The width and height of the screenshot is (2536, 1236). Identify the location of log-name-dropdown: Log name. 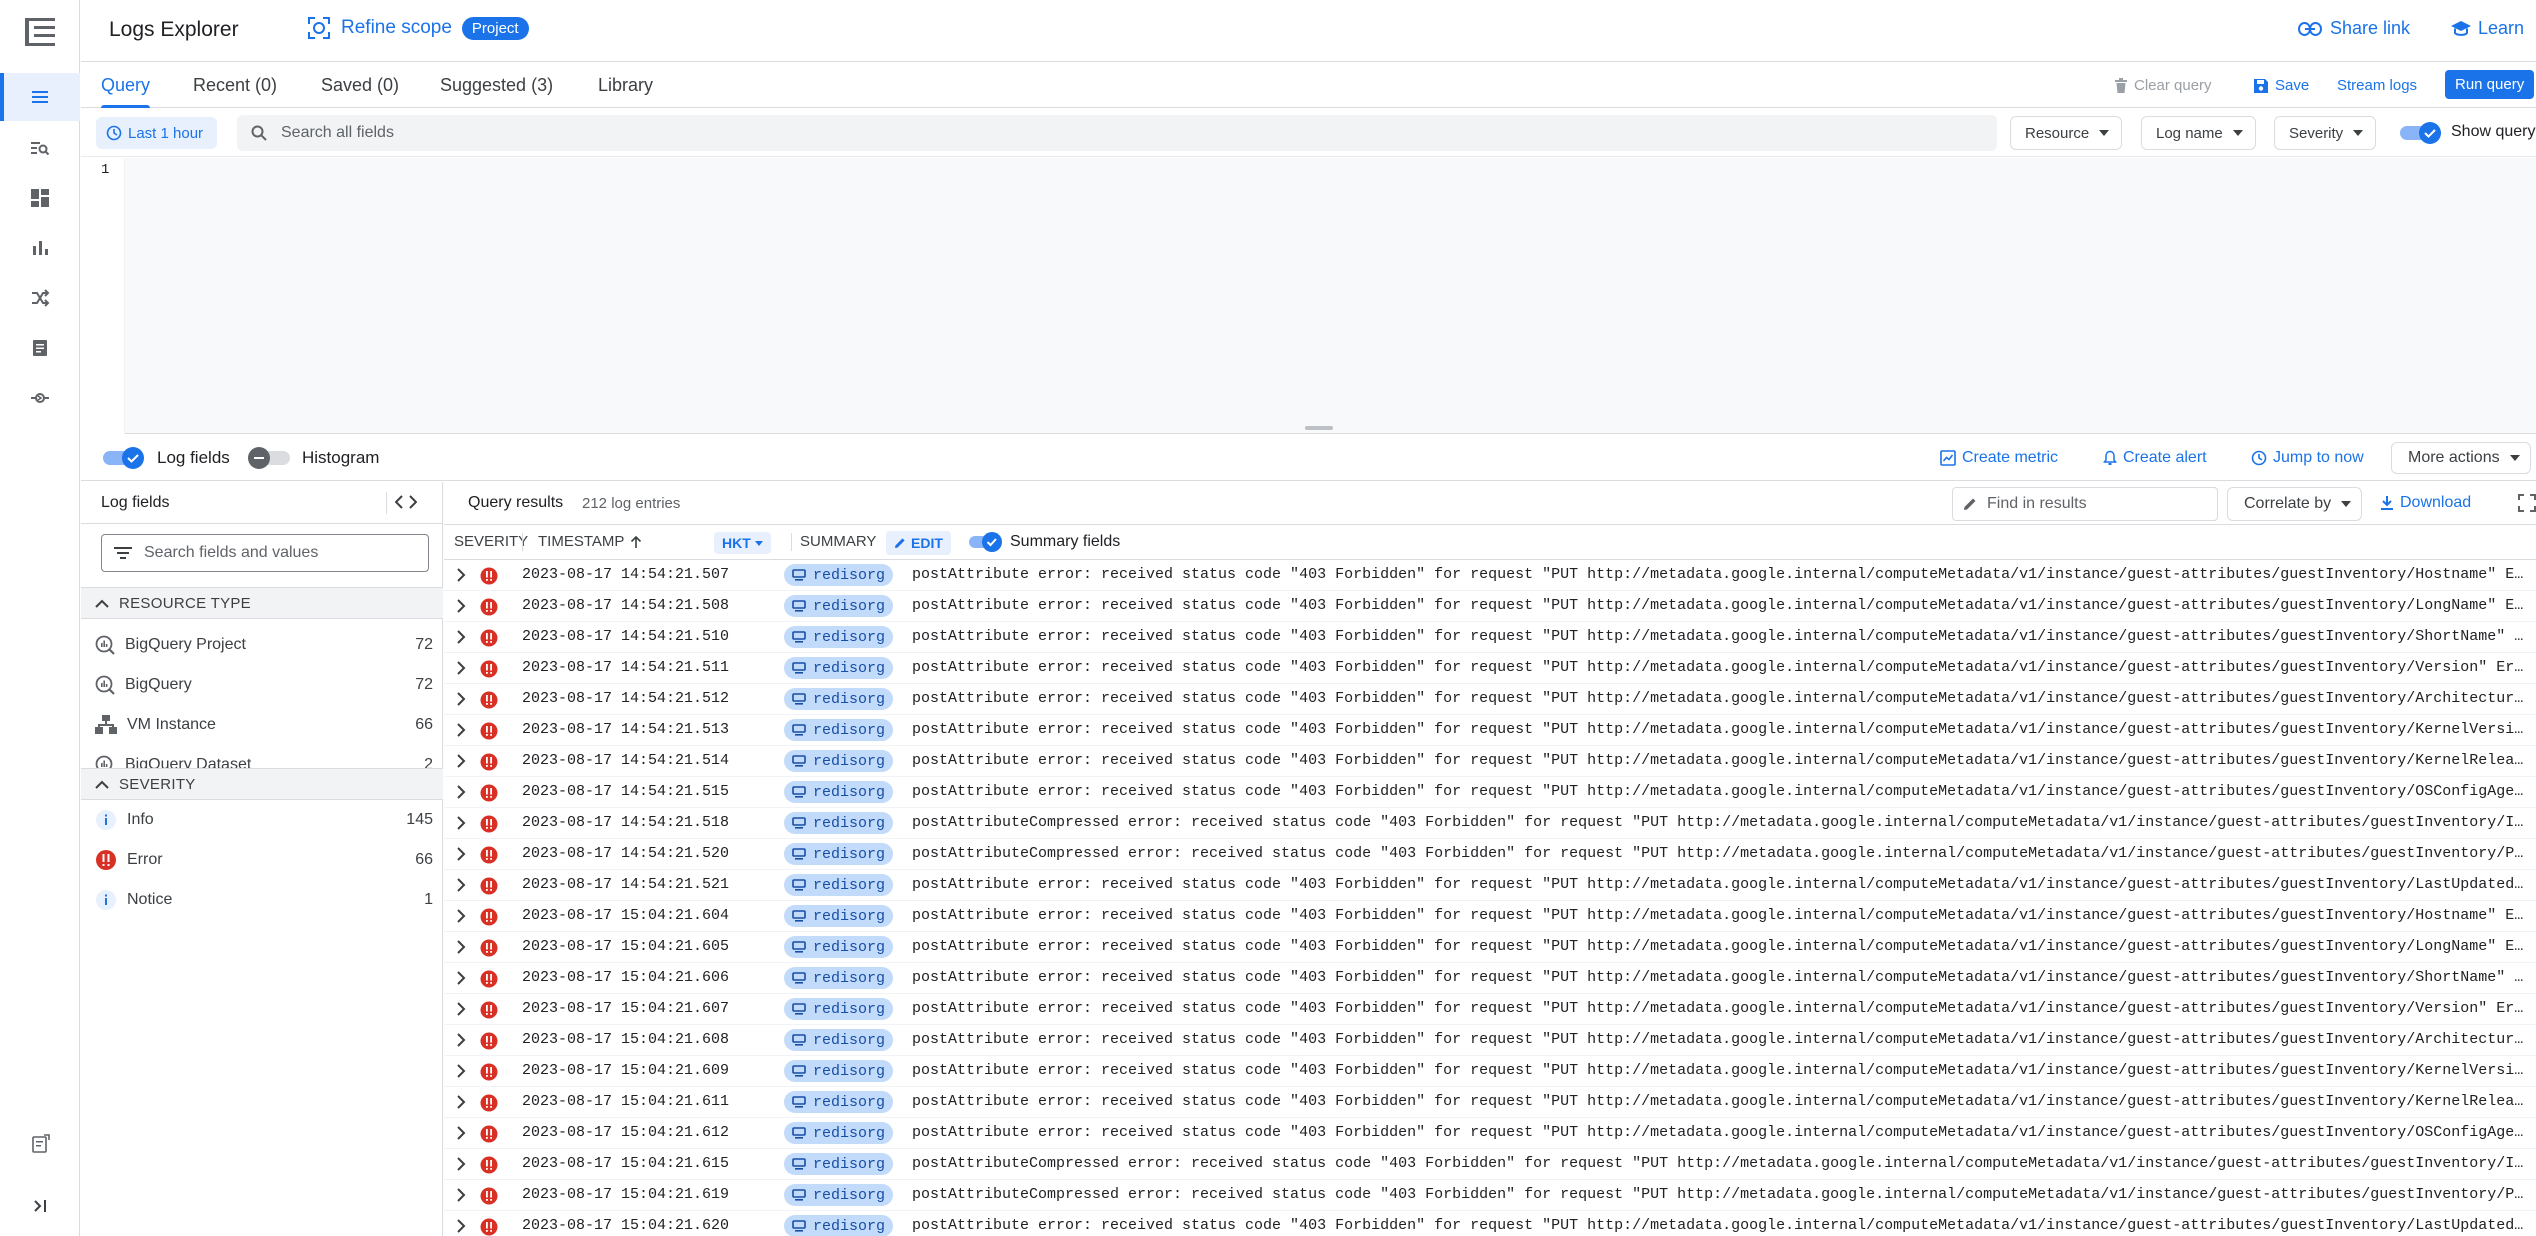
(2198, 133).